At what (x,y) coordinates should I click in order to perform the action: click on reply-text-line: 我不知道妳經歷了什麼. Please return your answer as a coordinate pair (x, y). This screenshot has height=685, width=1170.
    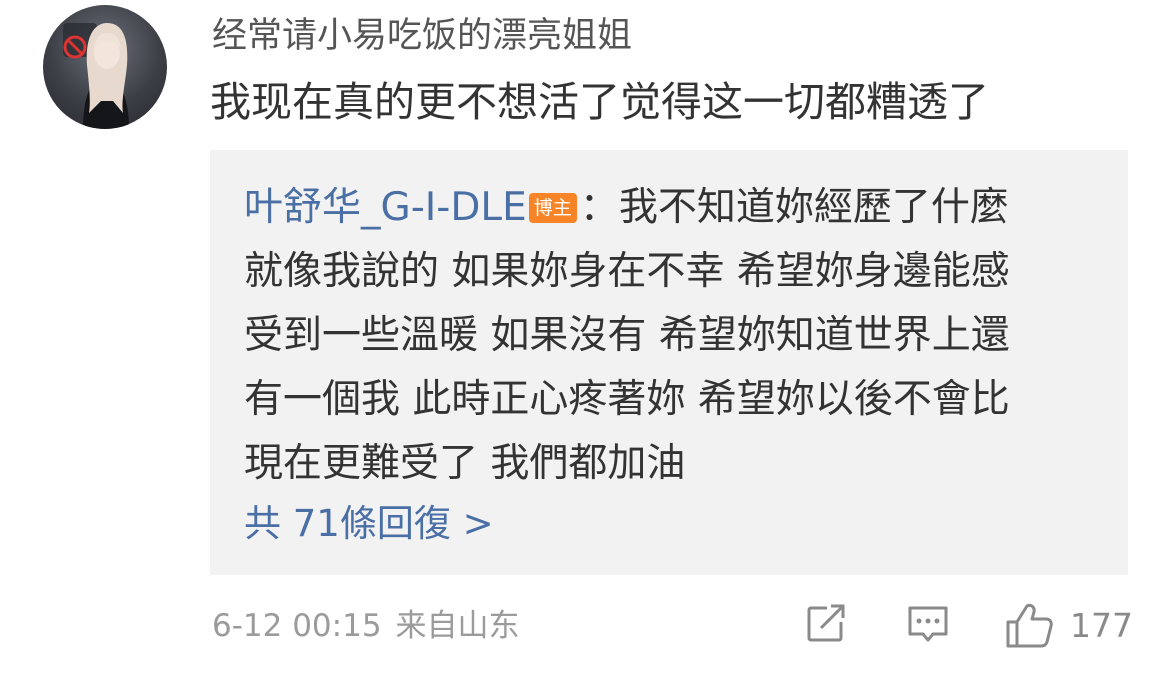
    Looking at the image, I should click on (813, 207).